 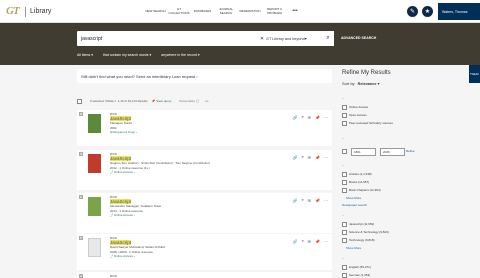 I want to click on personalize-toggle: Personalize ◯, so click(x=189, y=101).